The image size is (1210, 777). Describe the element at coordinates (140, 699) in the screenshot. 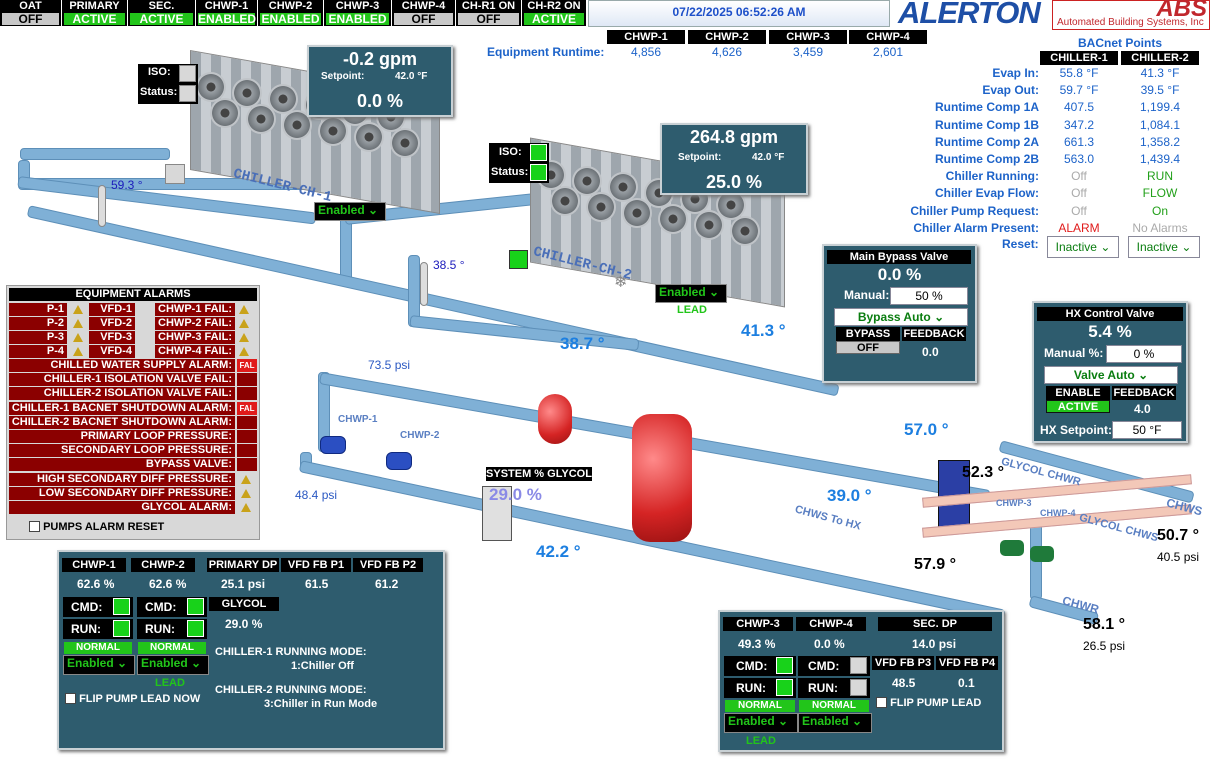

I see `flip-pump-lead-now-label: FLIP PUMP LEAD NOW` at that location.